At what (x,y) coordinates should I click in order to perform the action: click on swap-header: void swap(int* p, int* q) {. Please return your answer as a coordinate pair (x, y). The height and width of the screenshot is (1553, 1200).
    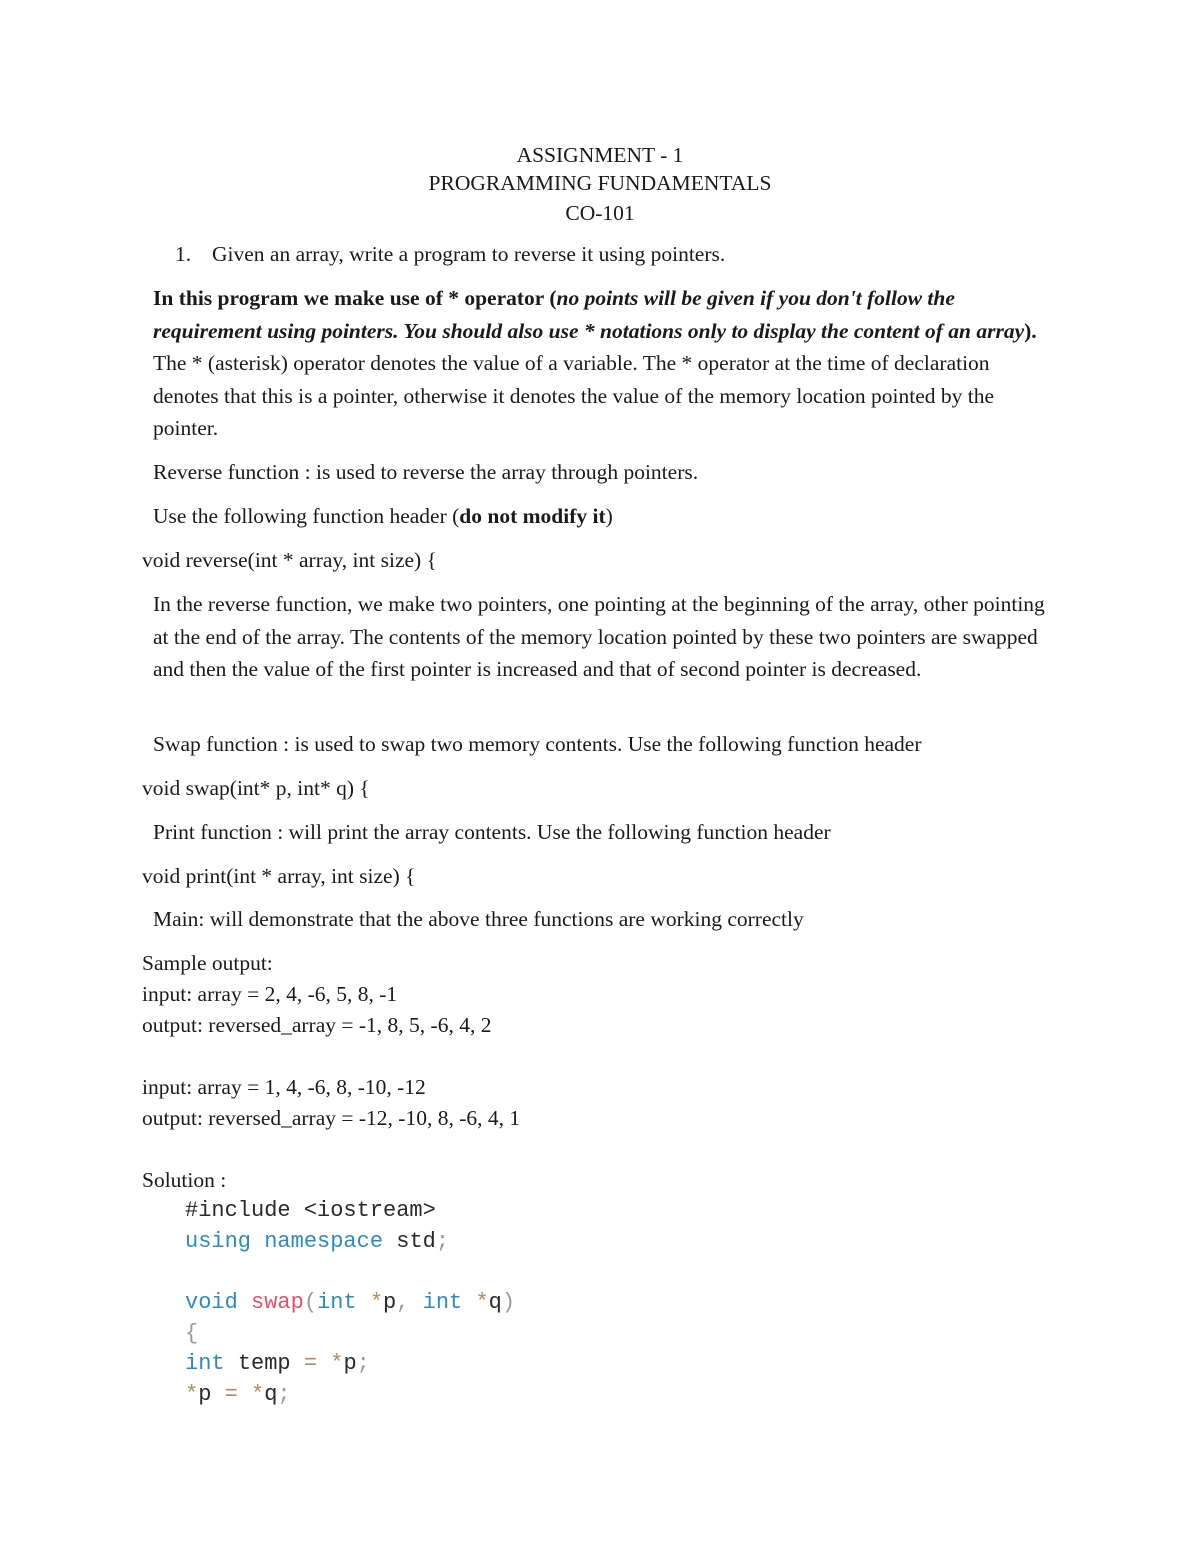
    Looking at the image, I should click on (256, 788).